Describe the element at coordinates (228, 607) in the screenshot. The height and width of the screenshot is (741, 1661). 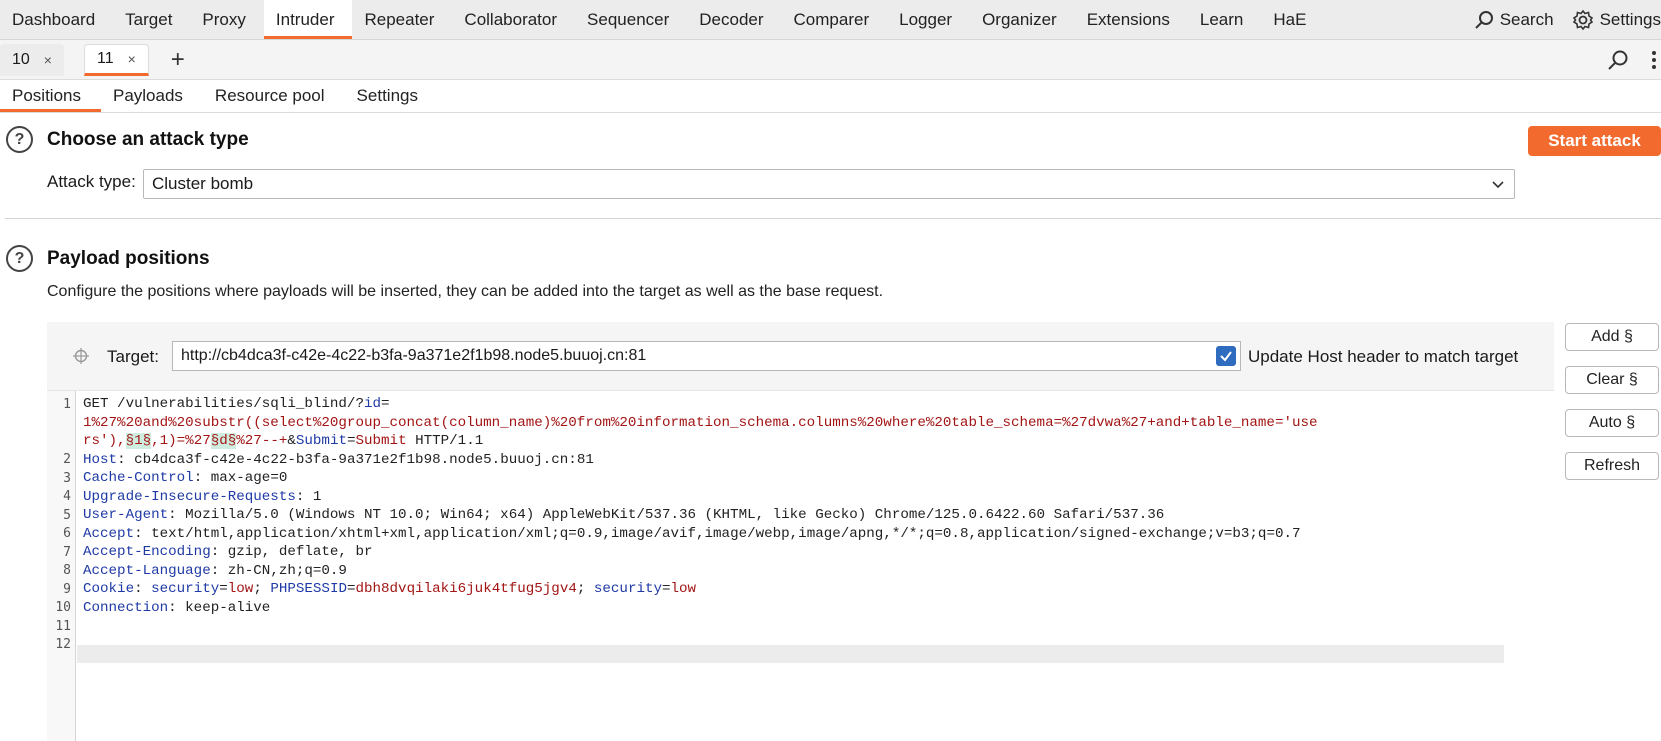
I see `header-value: keep-alive` at that location.